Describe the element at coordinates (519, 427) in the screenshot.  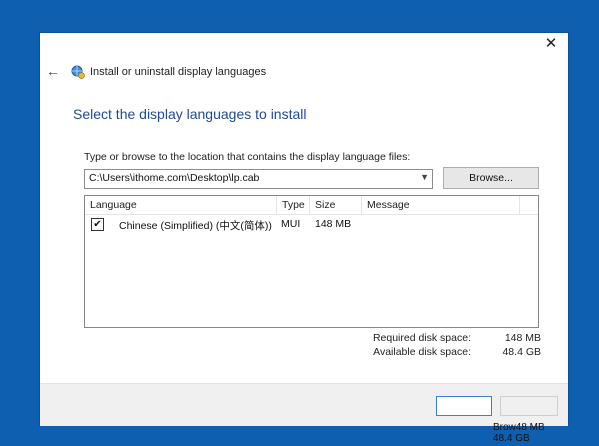
I see `artifact-line-1: Brow48 MB` at that location.